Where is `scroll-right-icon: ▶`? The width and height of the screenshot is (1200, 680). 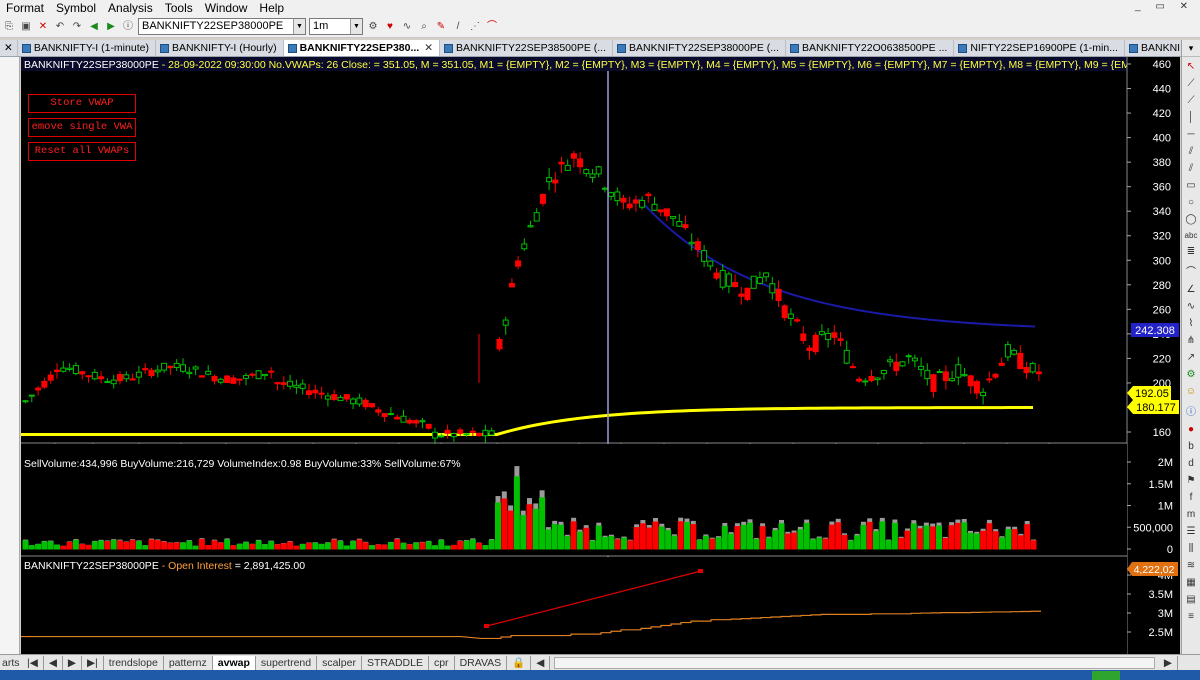 scroll-right-icon: ▶ is located at coordinates (1168, 662).